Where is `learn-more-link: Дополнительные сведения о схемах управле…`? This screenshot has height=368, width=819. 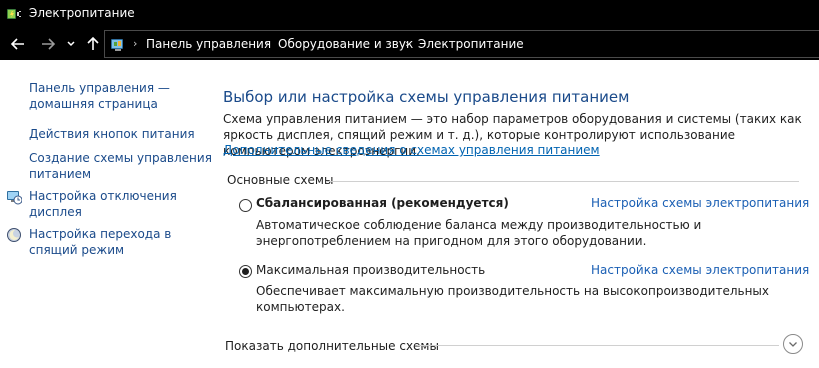
learn-more-link: Дополнительные сведения о схемах управле… is located at coordinates (411, 150).